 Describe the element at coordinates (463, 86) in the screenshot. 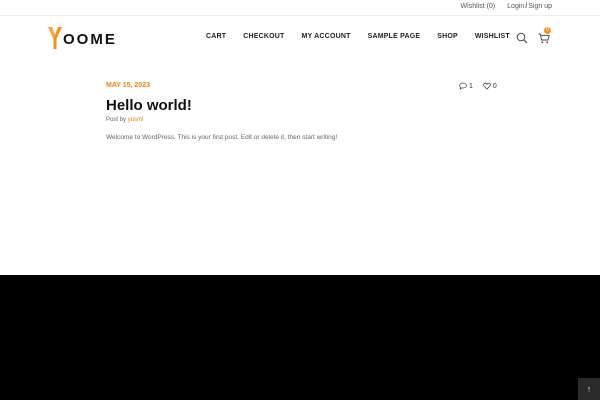

I see `comment-icon` at that location.